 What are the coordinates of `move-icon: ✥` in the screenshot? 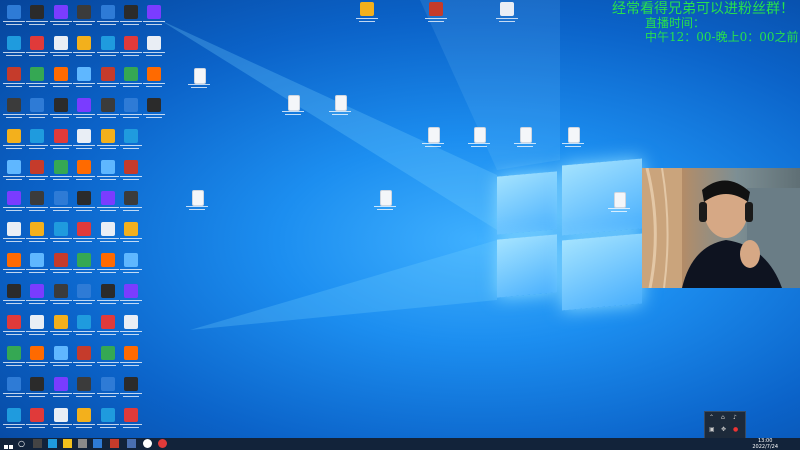 It's located at (723, 429).